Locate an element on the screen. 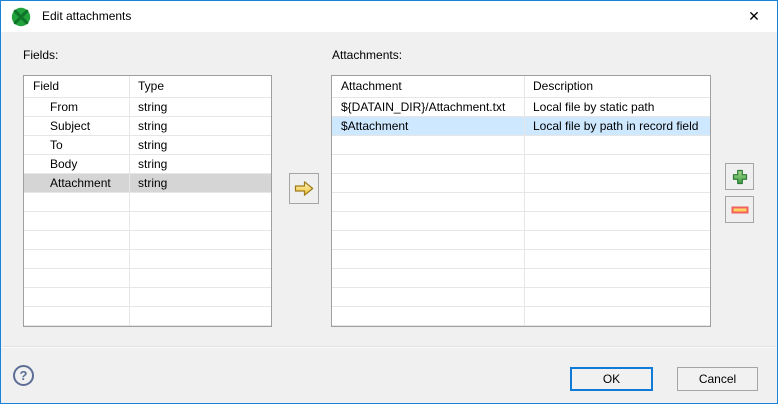  fields-col-field: Field is located at coordinates (46, 86).